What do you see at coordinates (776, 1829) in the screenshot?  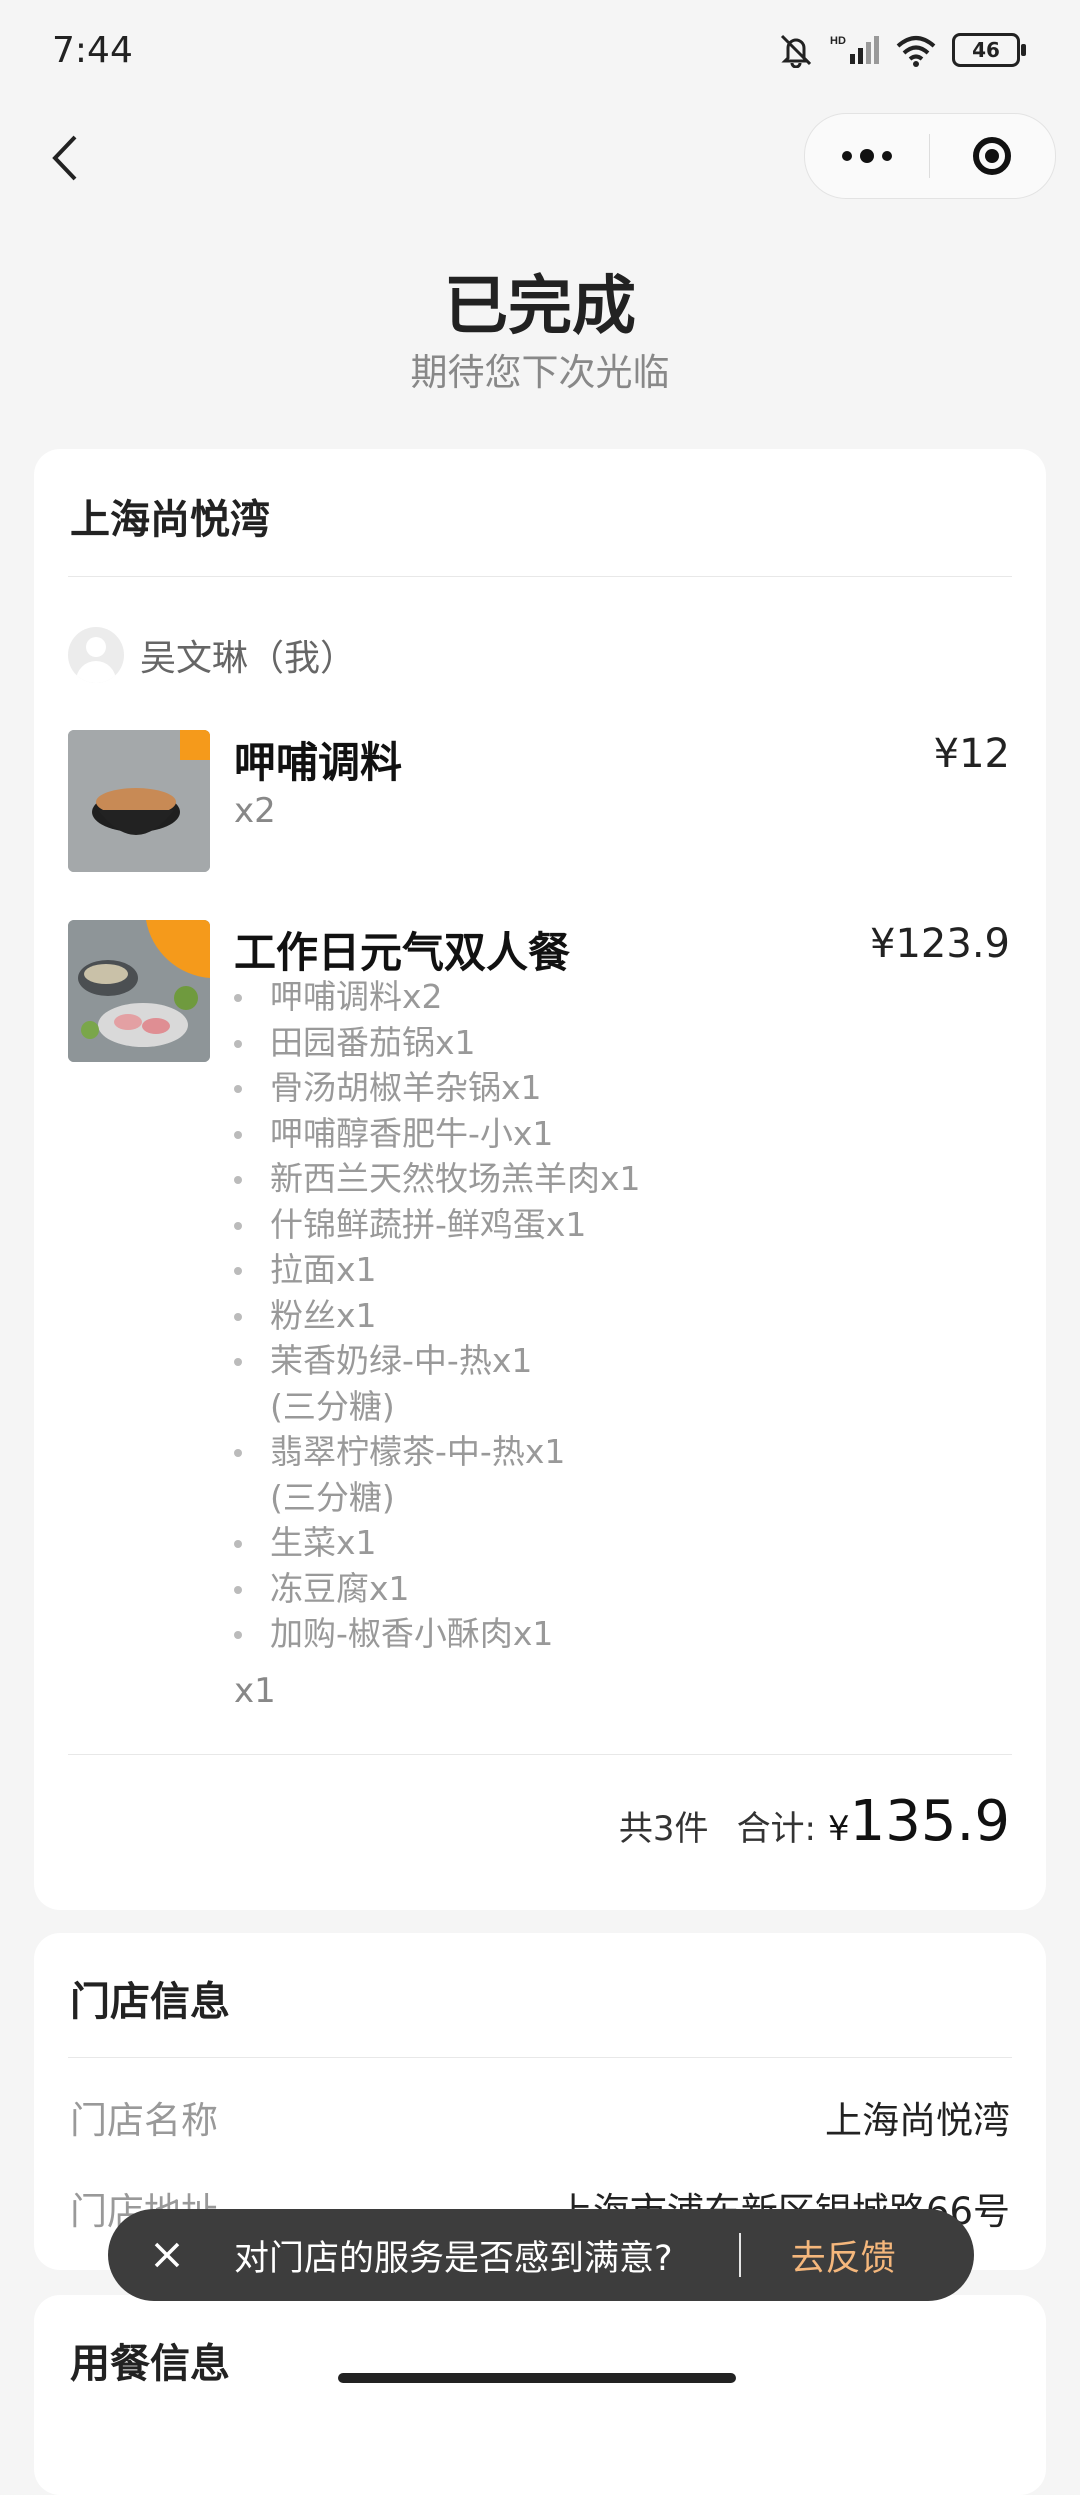 I see `total-label: 合计:` at bounding box center [776, 1829].